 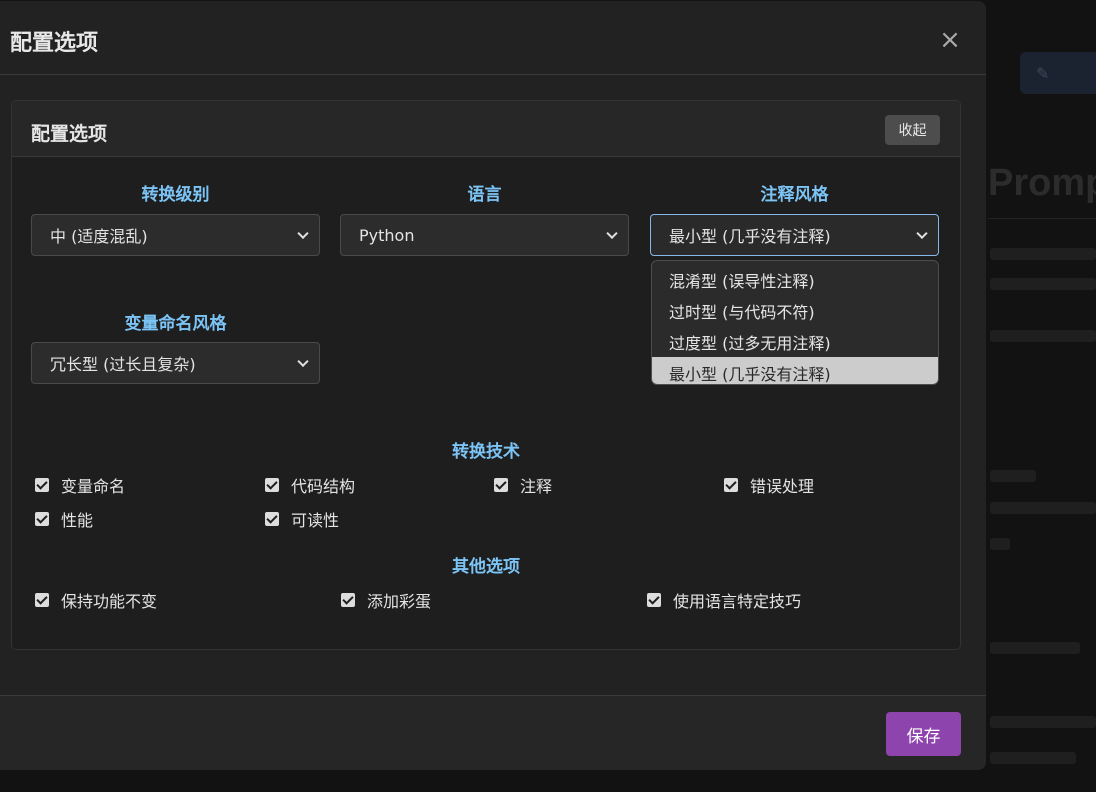 I want to click on card-title: 配置选项, so click(x=69, y=134).